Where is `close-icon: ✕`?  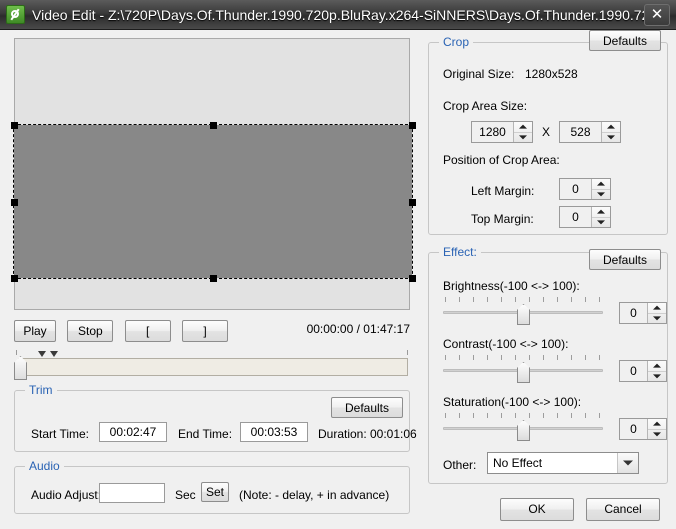
close-icon: ✕ is located at coordinates (657, 14).